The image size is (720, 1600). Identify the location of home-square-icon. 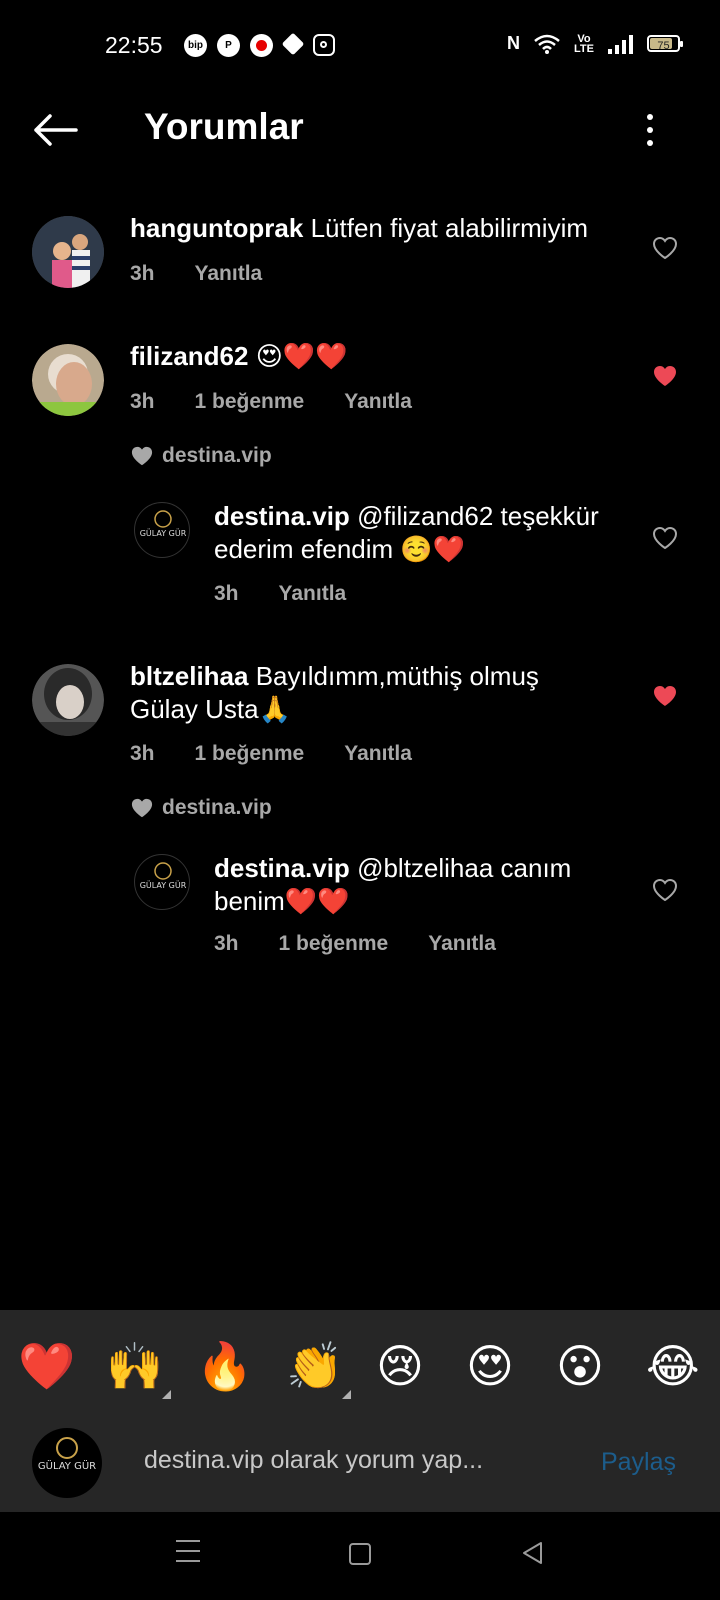
(360, 1554).